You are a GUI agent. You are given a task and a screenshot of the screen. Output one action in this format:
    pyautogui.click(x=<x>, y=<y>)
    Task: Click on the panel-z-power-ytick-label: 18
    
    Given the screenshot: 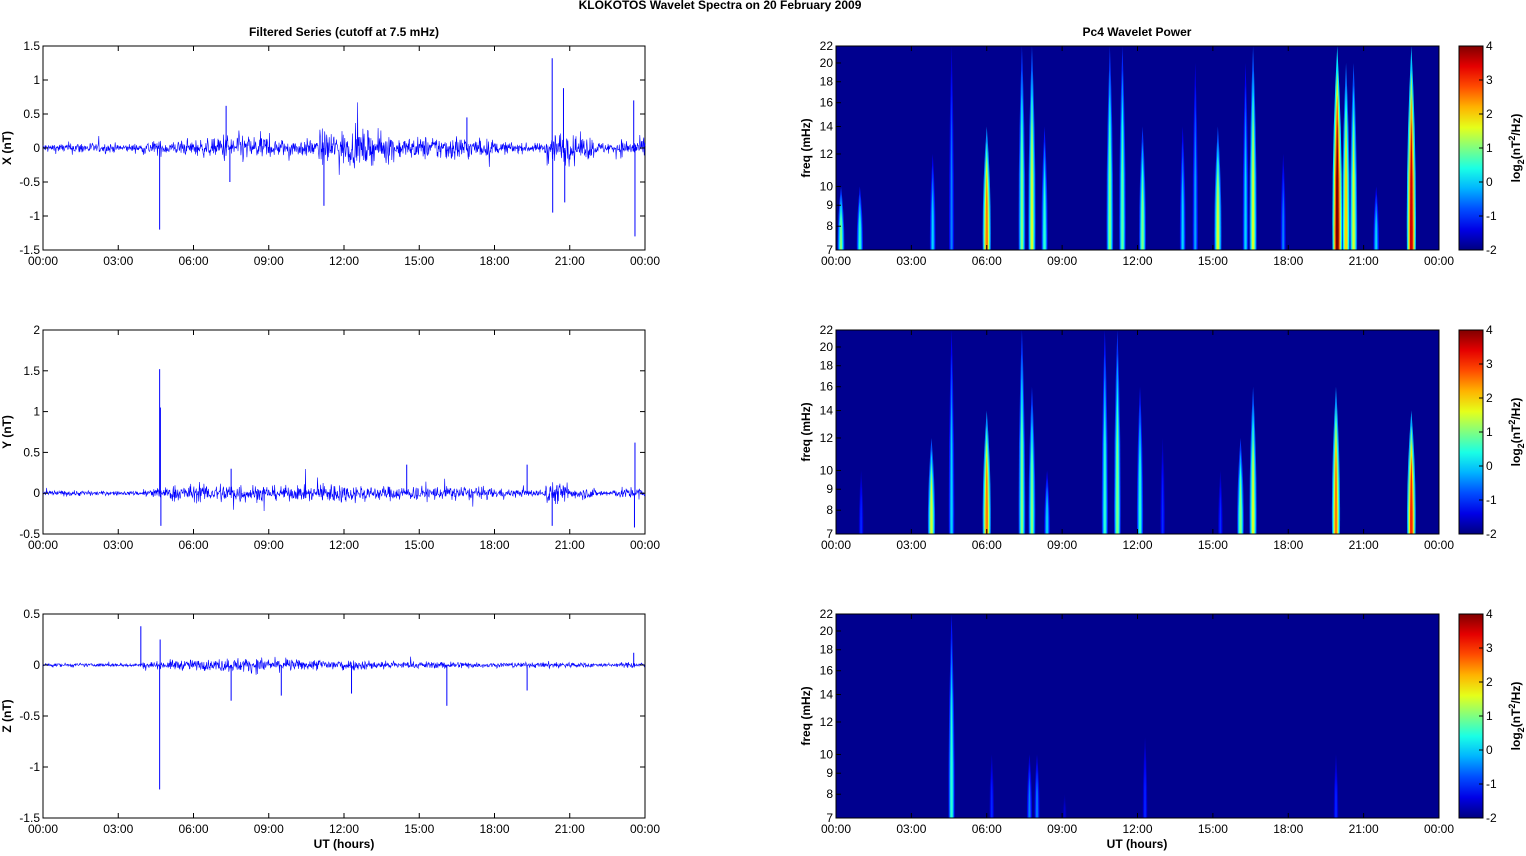 What is the action you would take?
    pyautogui.click(x=827, y=650)
    